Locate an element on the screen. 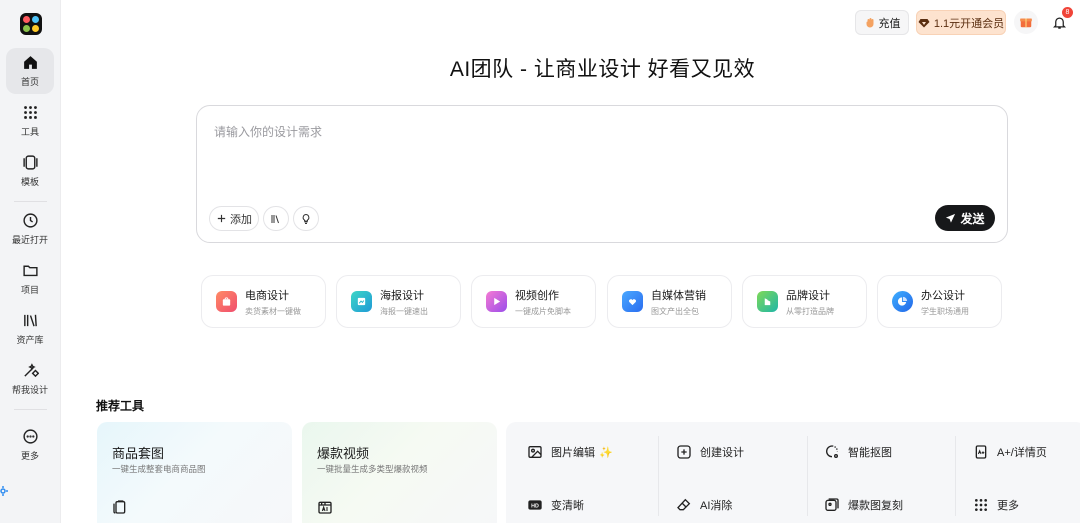 The image size is (1080, 523). tool-create-design: 创建设计 is located at coordinates (710, 452).